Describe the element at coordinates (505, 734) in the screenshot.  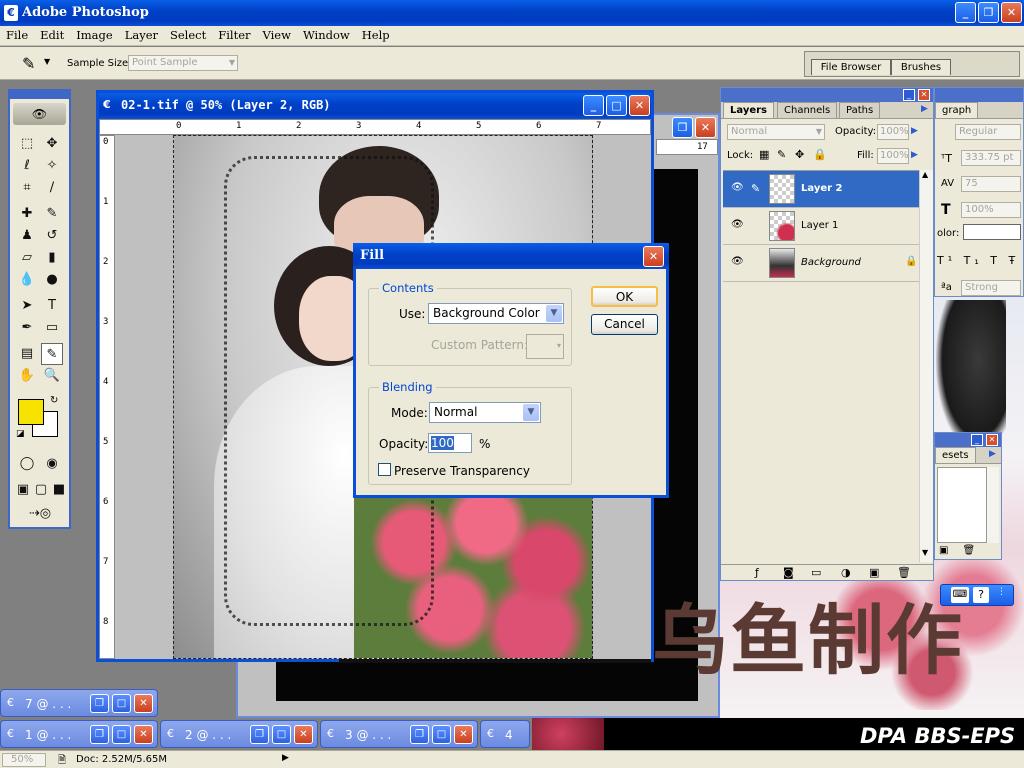
I see `minimized-doc-4: € 4` at that location.